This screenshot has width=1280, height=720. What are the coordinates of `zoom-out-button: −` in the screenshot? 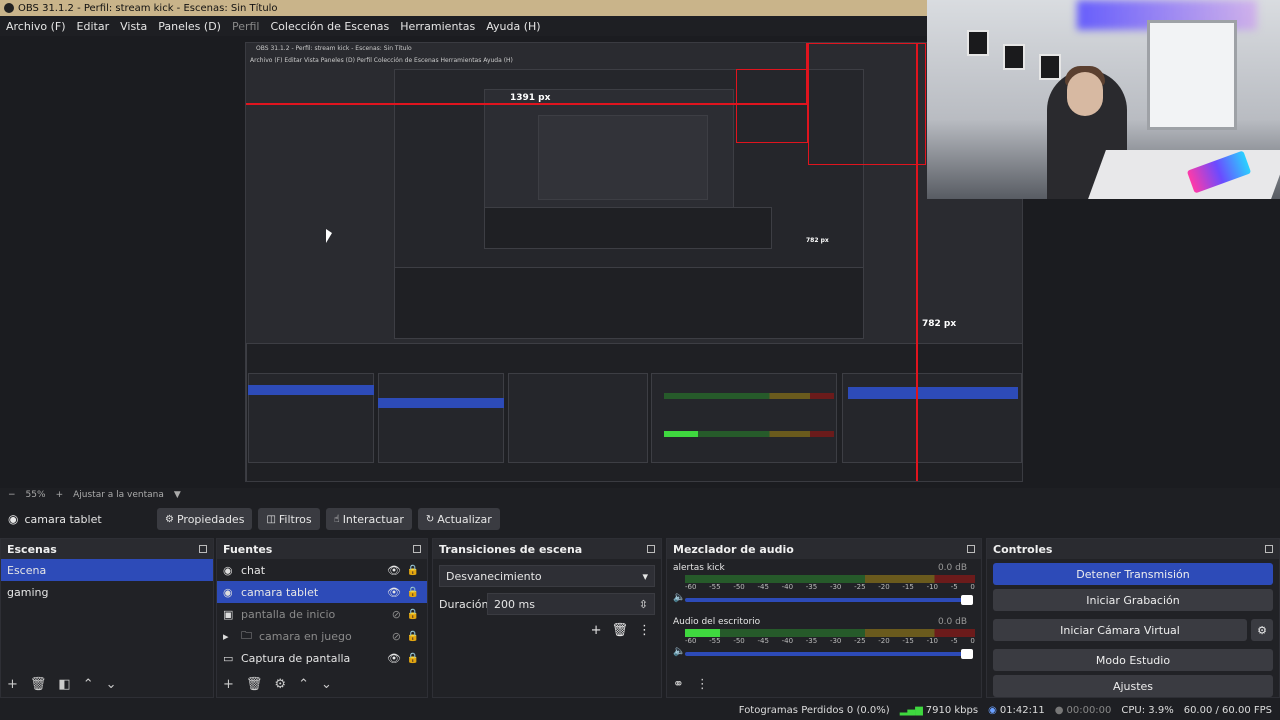 It's located at (12, 495).